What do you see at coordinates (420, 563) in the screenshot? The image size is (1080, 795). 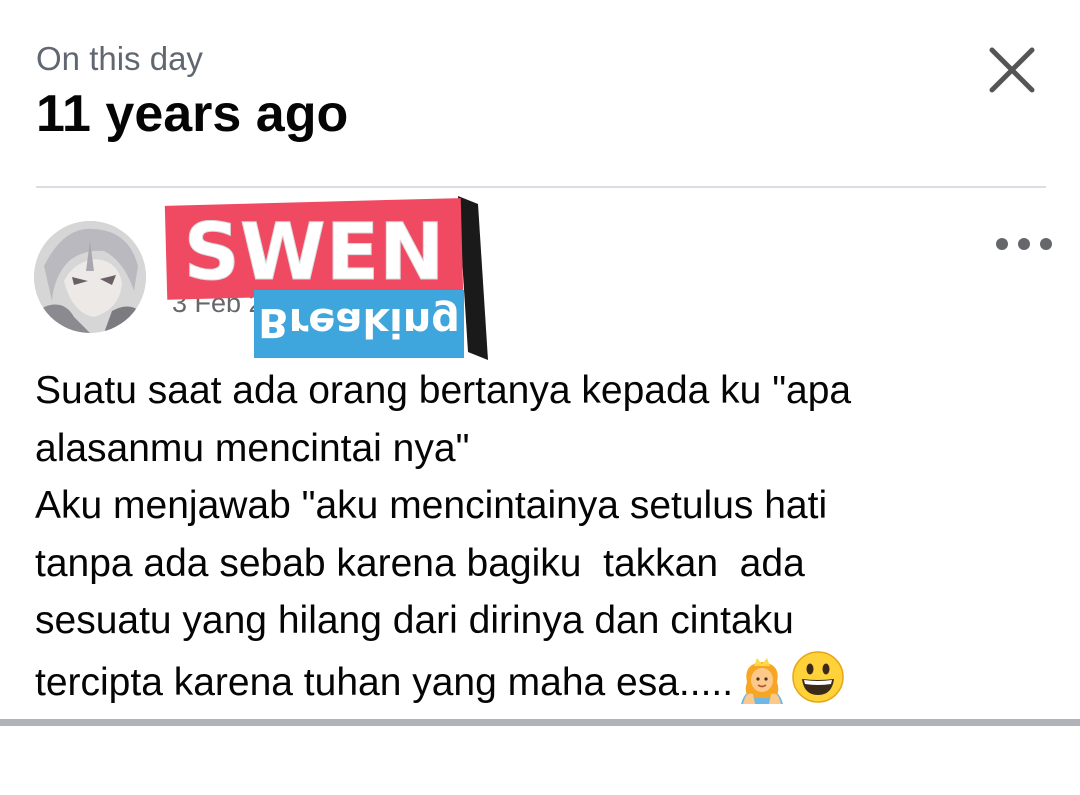 I see `post-line: tanpa ada sebab karena bagiku takkan ada` at bounding box center [420, 563].